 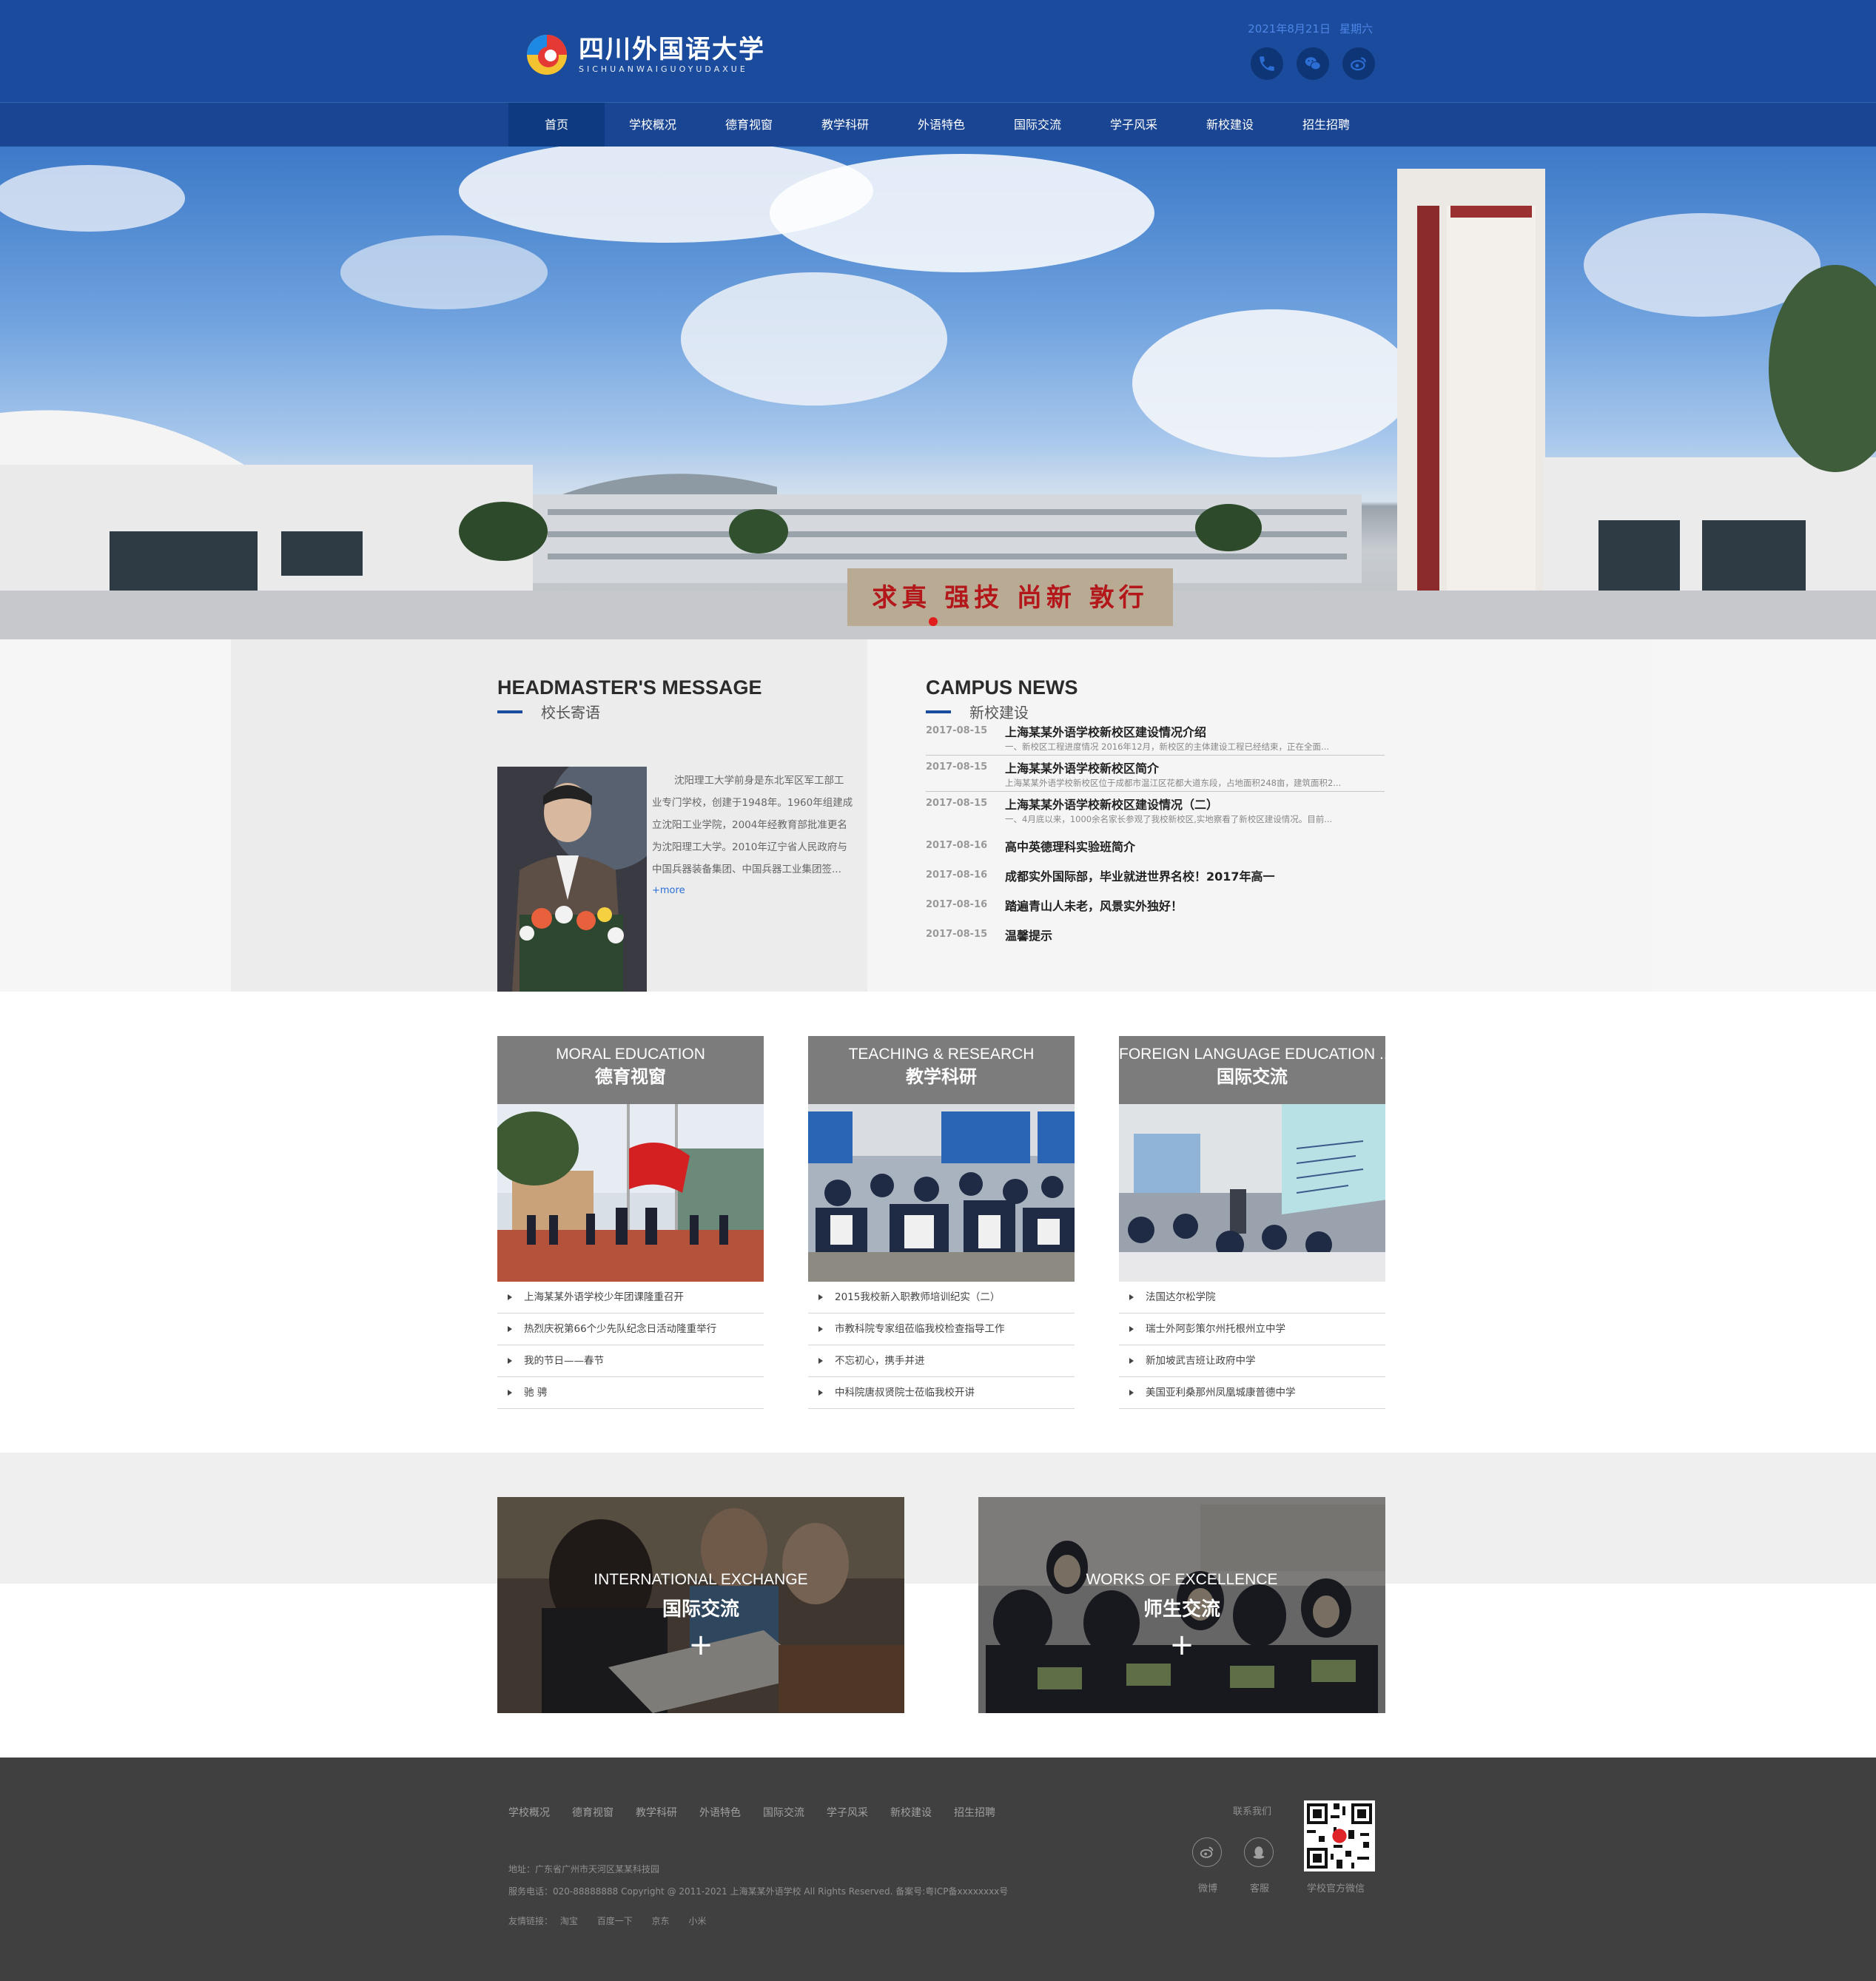 I want to click on footer-link: 学子风采, so click(x=848, y=1812).